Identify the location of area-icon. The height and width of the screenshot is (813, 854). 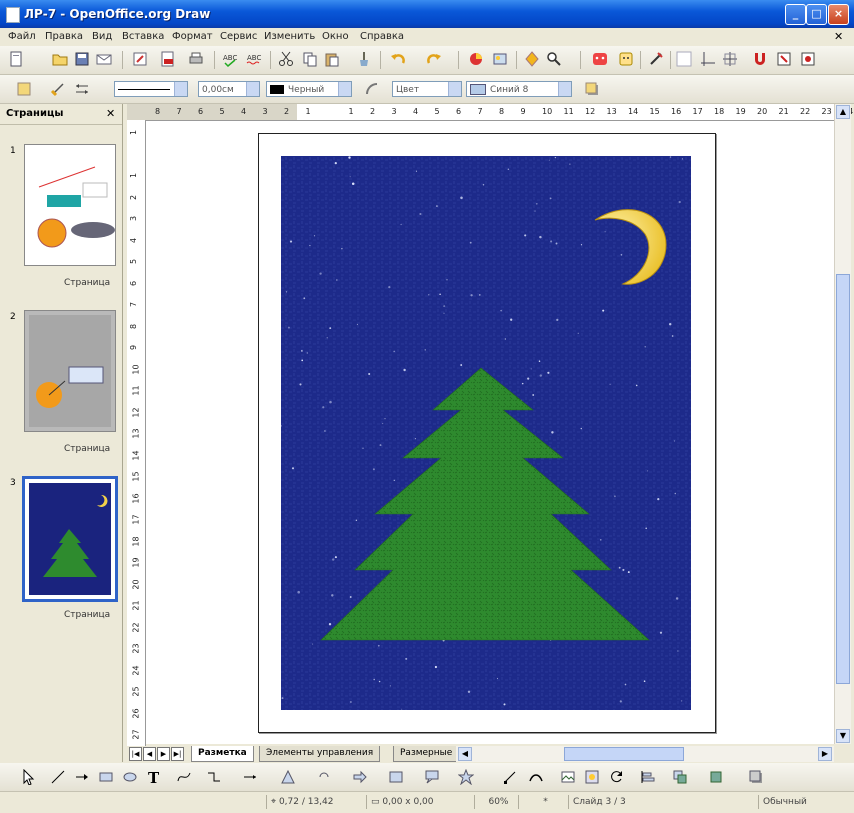
(372, 89).